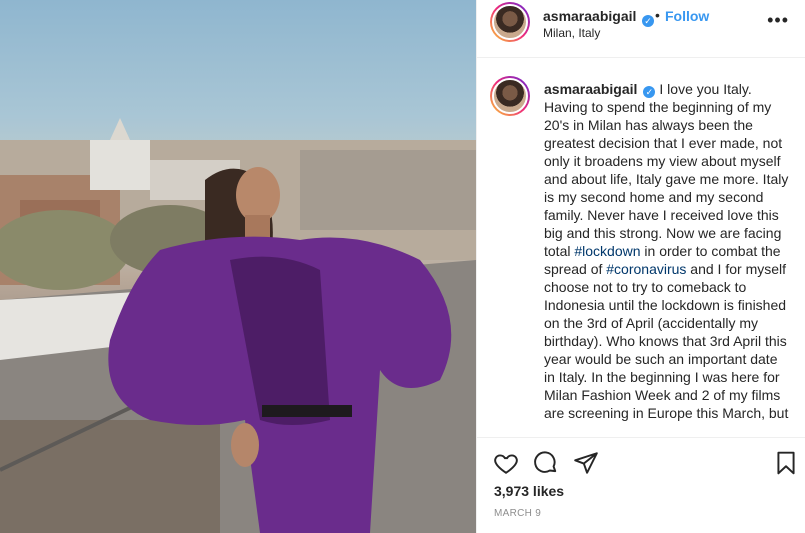 This screenshot has width=805, height=533. Describe the element at coordinates (786, 463) in the screenshot. I see `bookmark-icon` at that location.